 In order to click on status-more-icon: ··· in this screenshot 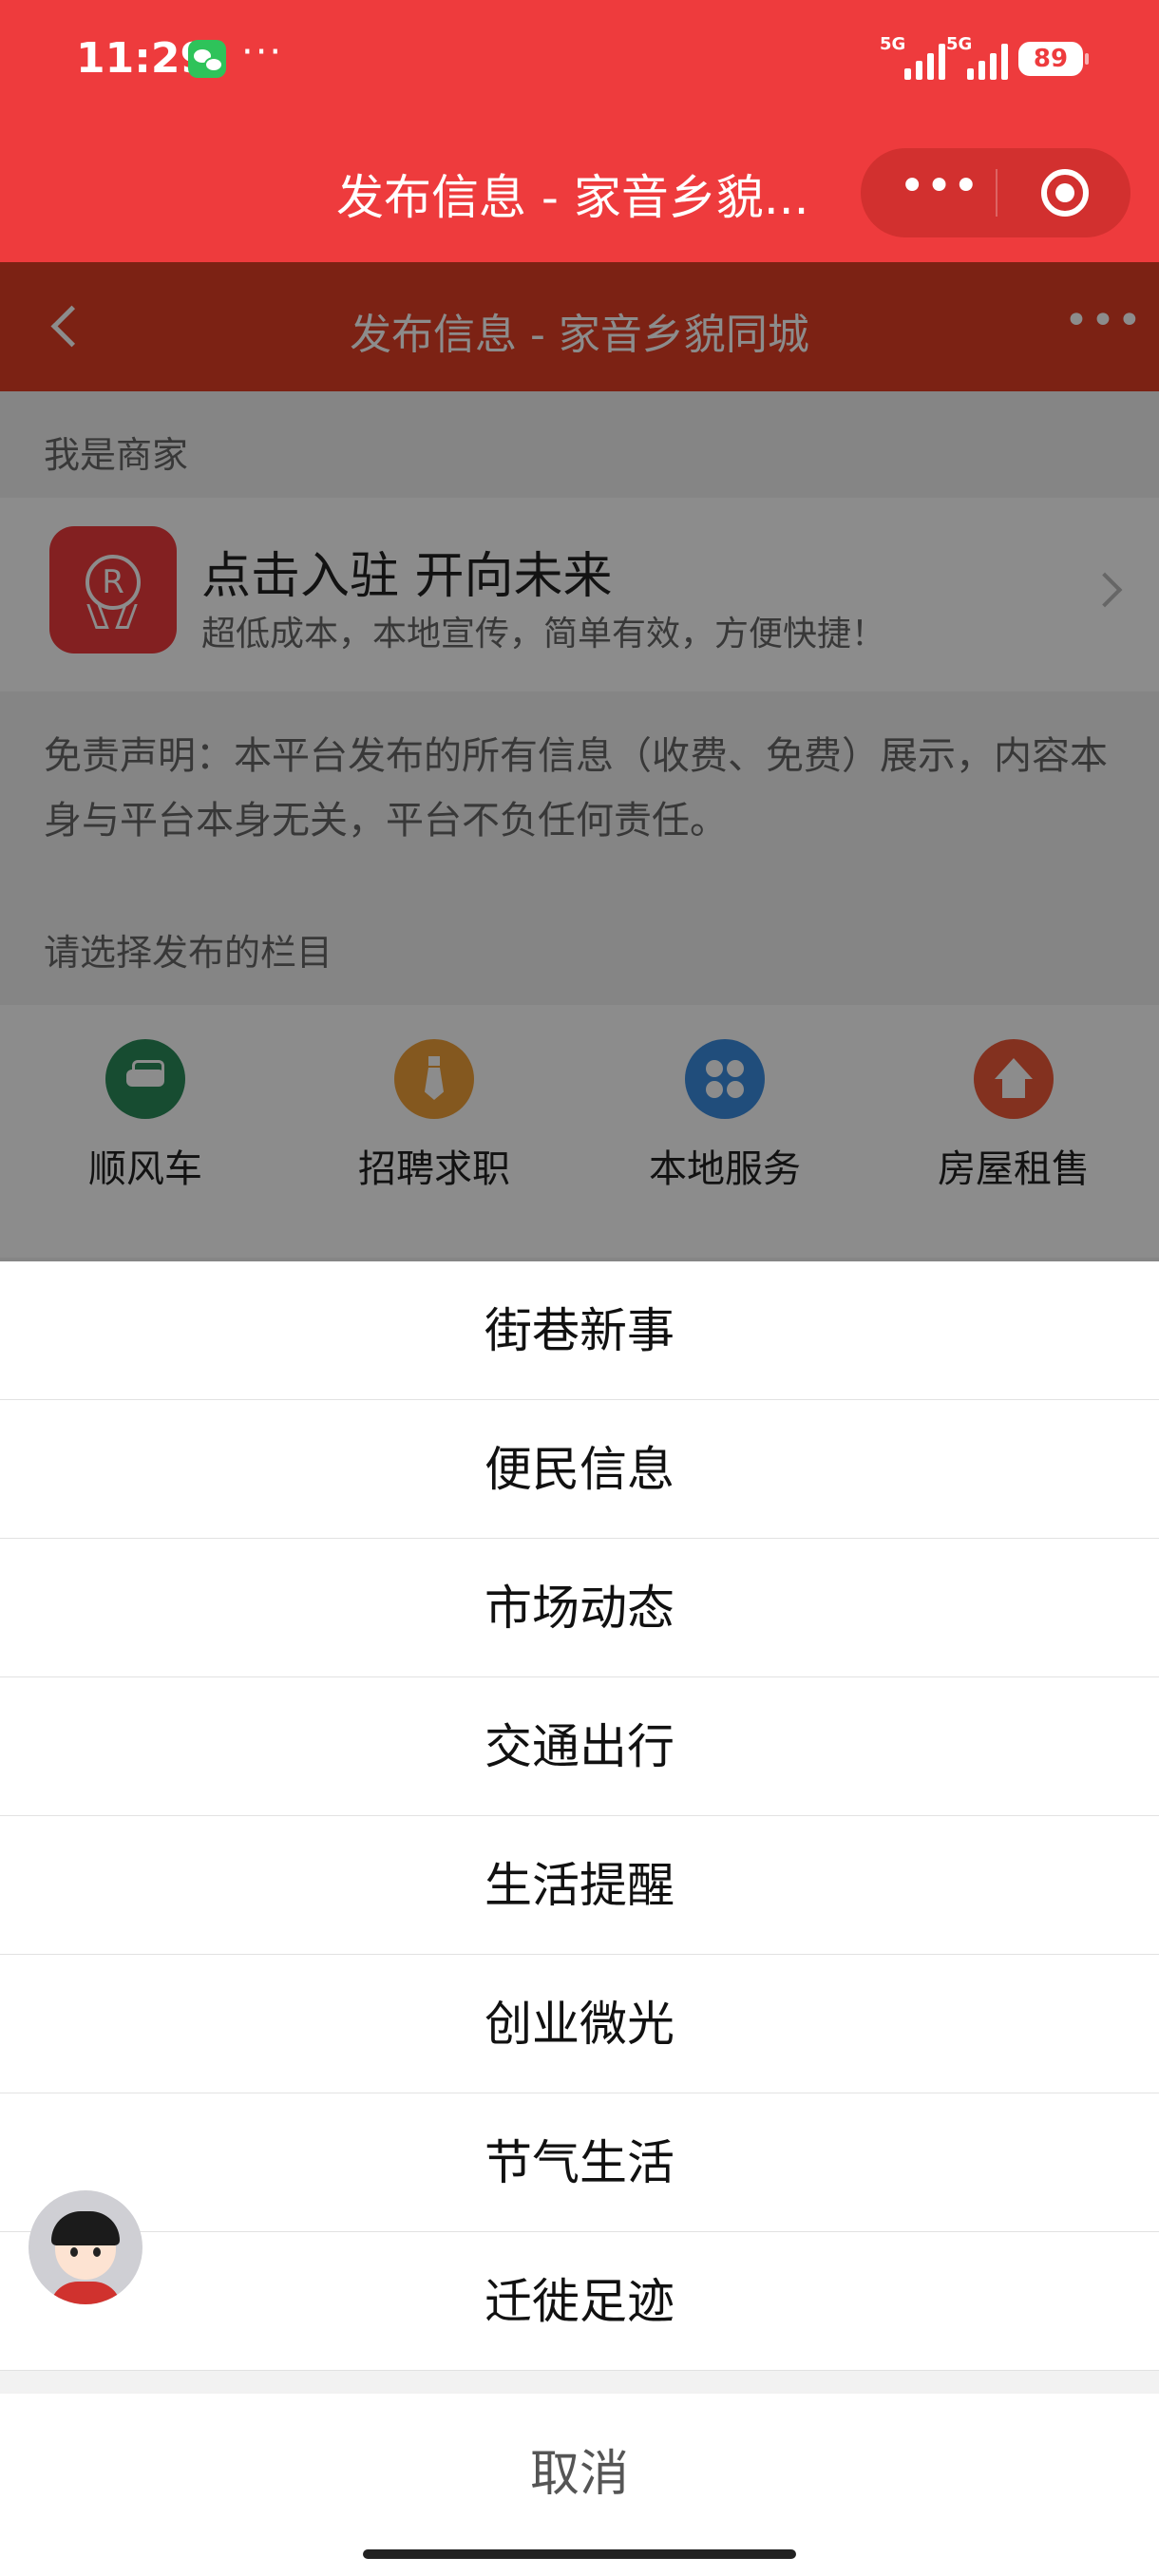, I will do `click(262, 52)`.